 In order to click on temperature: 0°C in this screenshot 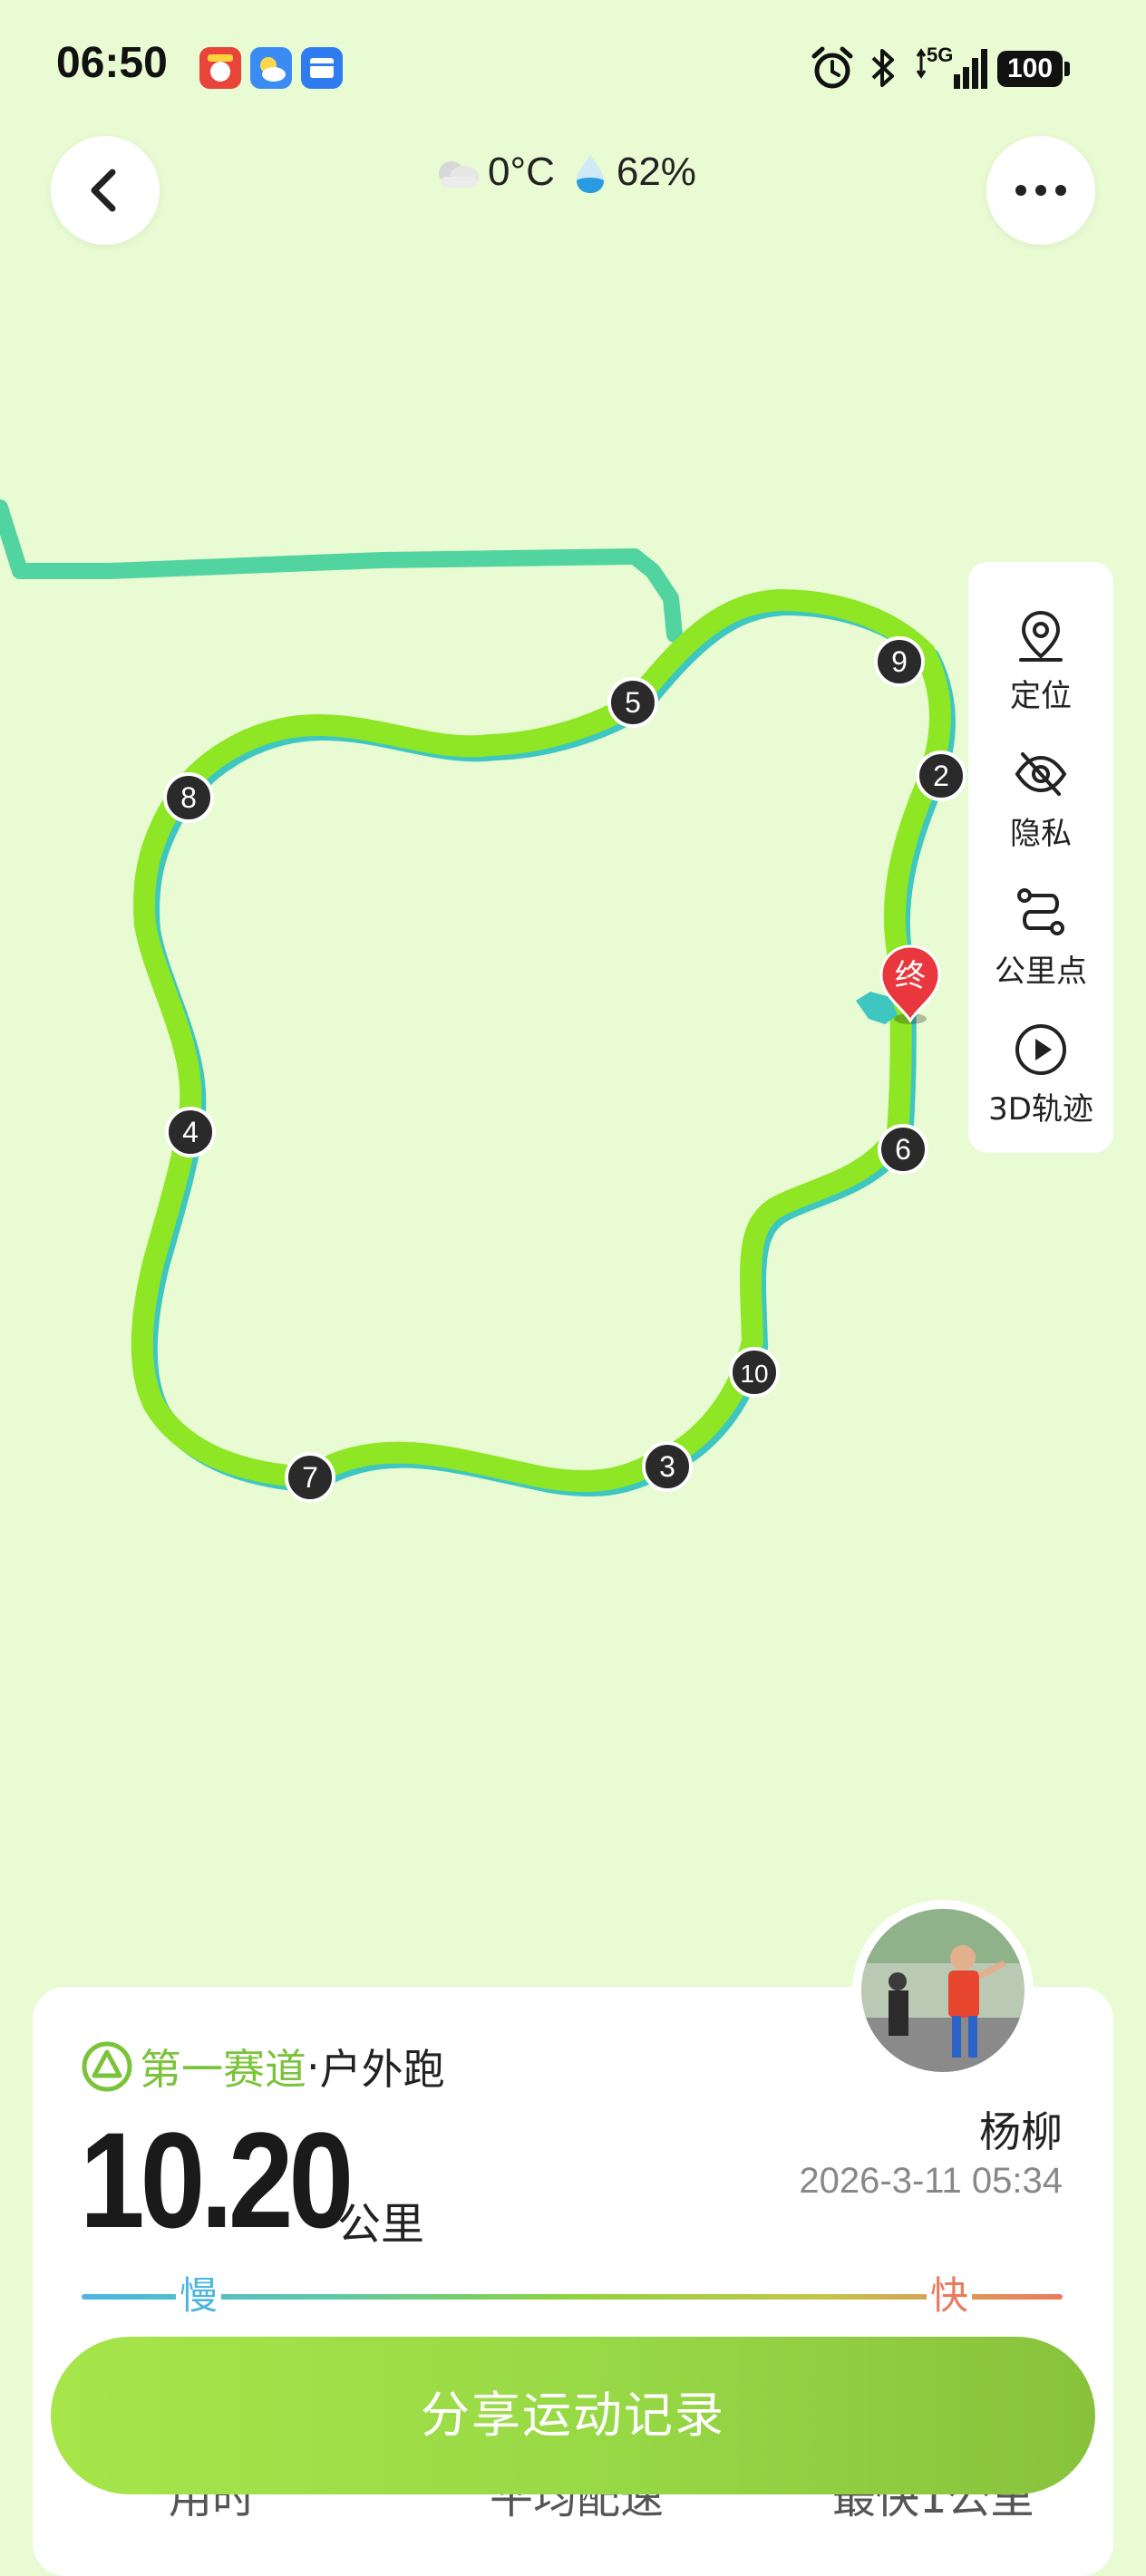, I will do `click(521, 172)`.